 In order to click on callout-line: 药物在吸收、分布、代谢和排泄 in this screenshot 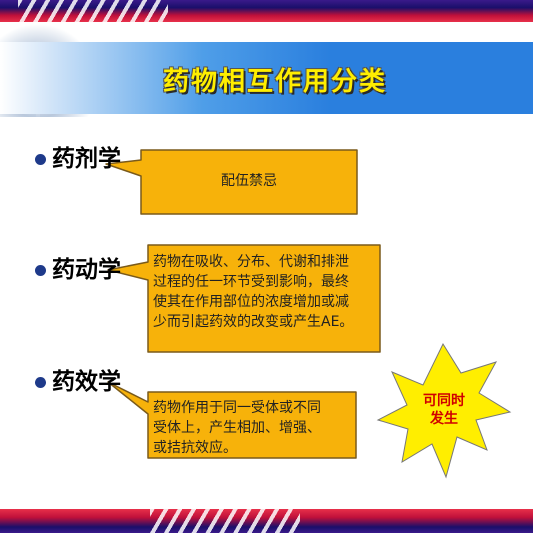, I will do `click(251, 262)`.